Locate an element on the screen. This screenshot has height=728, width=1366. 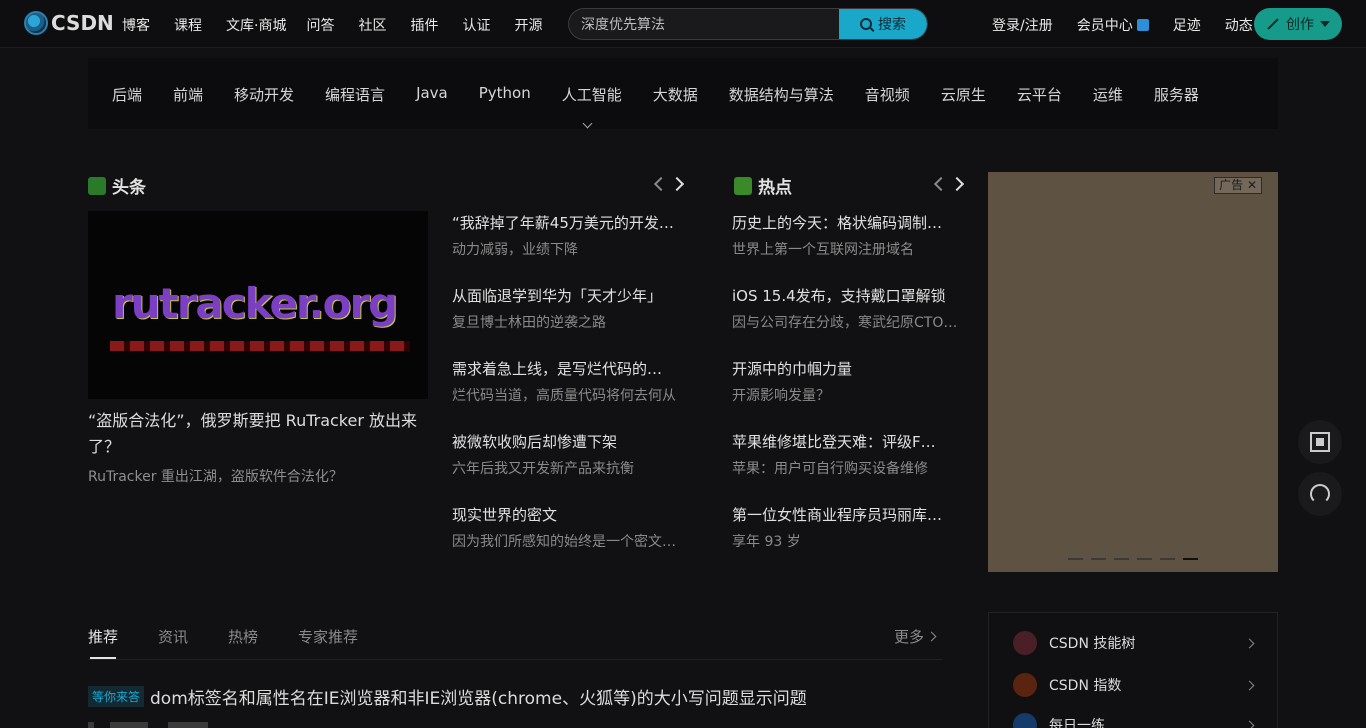
hot-pager is located at coordinates (948, 183).